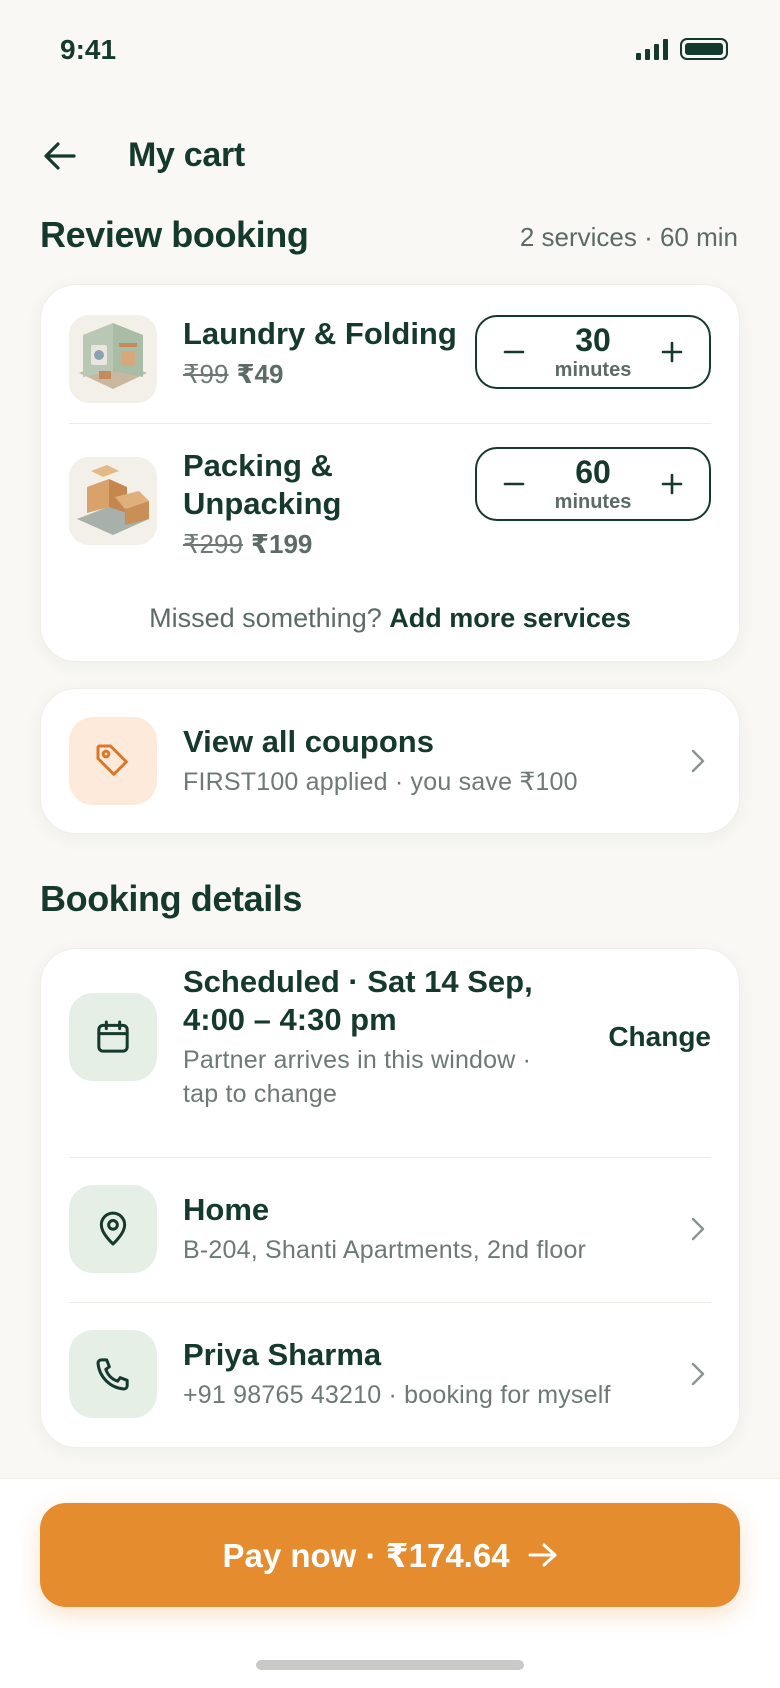 The image size is (780, 1688). Describe the element at coordinates (390, 1665) in the screenshot. I see `home-indicator` at that location.